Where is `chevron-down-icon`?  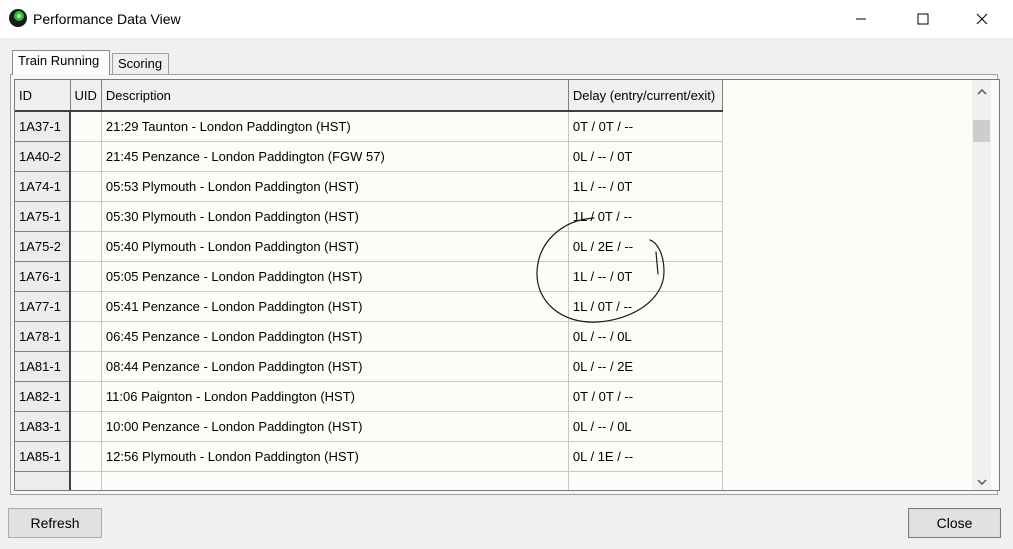
chevron-down-icon is located at coordinates (981, 482).